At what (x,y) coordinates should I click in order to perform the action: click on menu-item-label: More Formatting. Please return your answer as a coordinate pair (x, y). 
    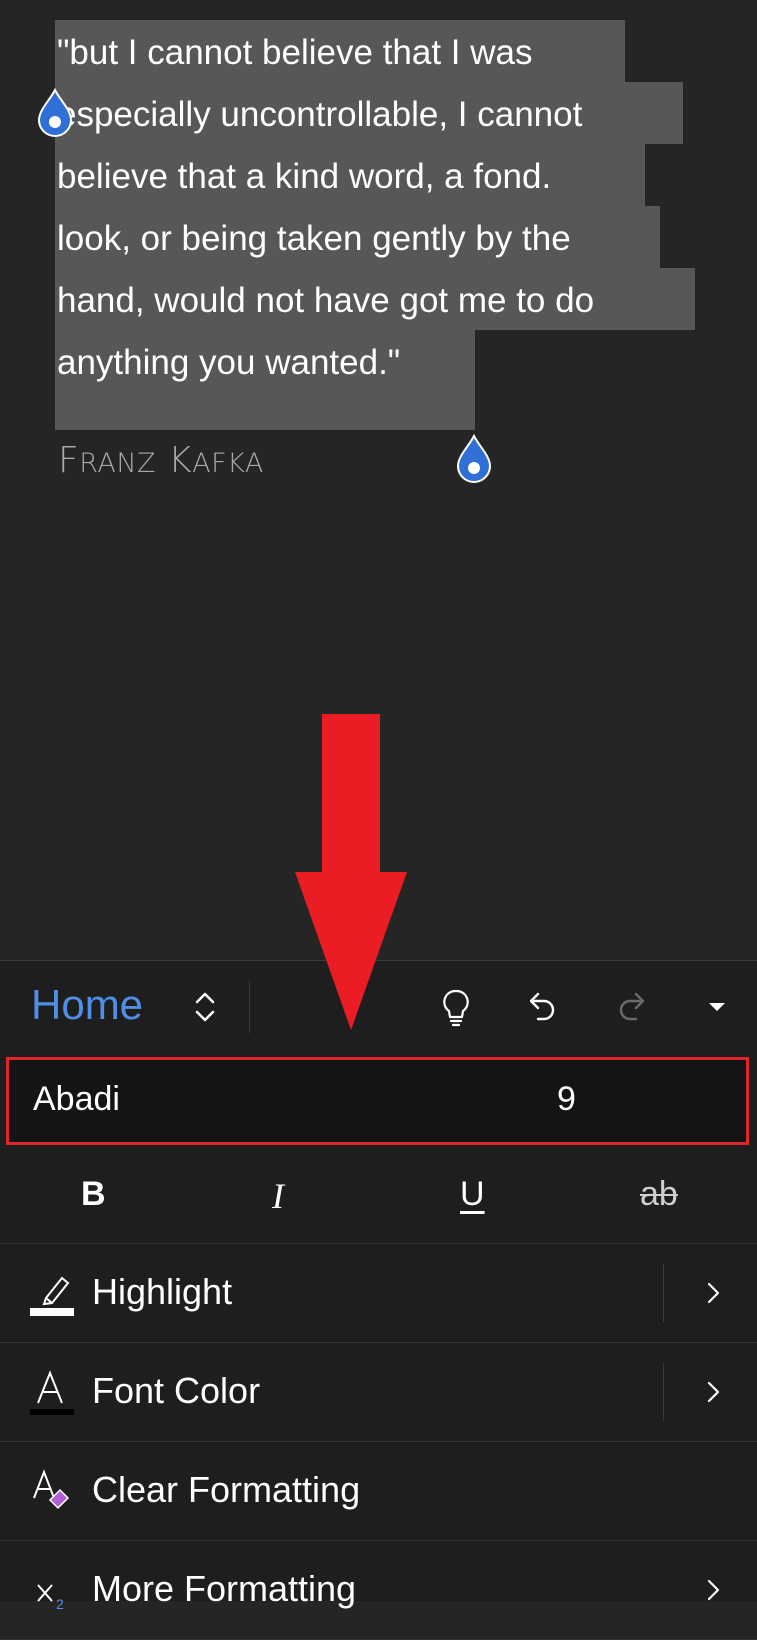
    Looking at the image, I should click on (224, 1588).